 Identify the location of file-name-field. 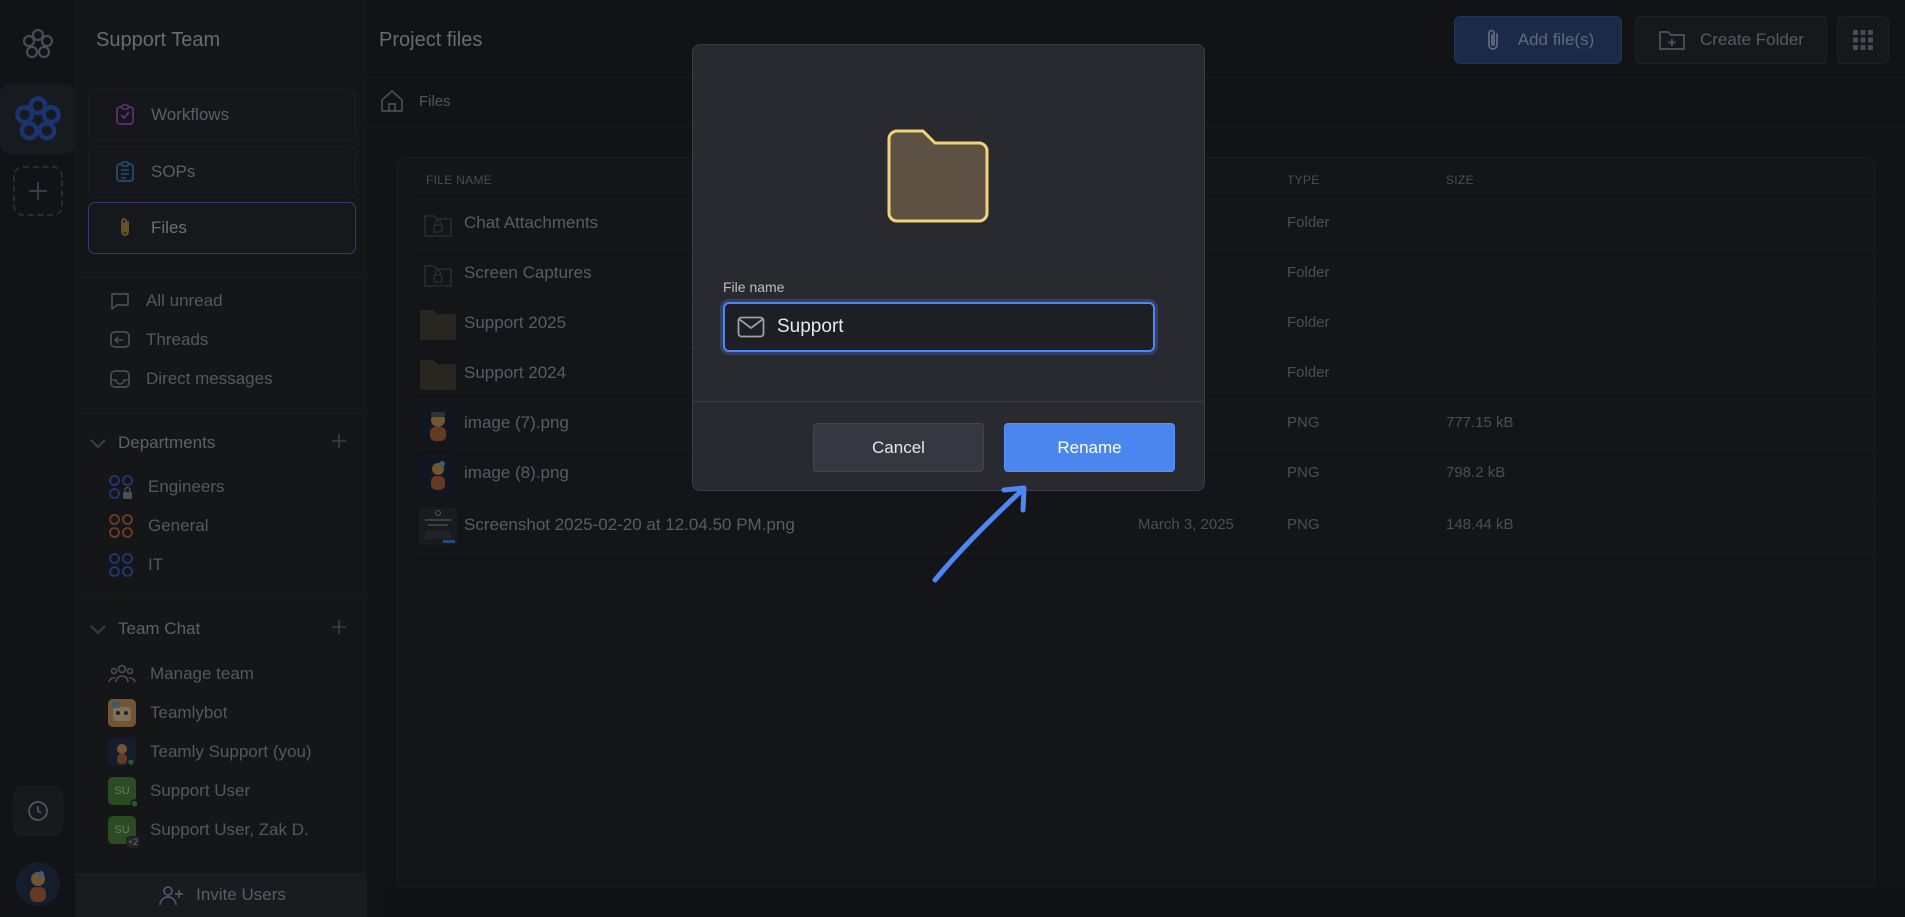
(939, 327).